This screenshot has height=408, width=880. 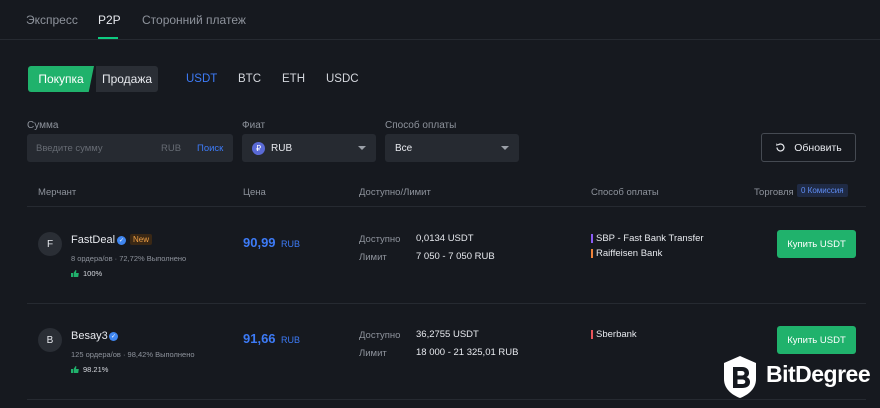 I want to click on refresh-icon, so click(x=780, y=147).